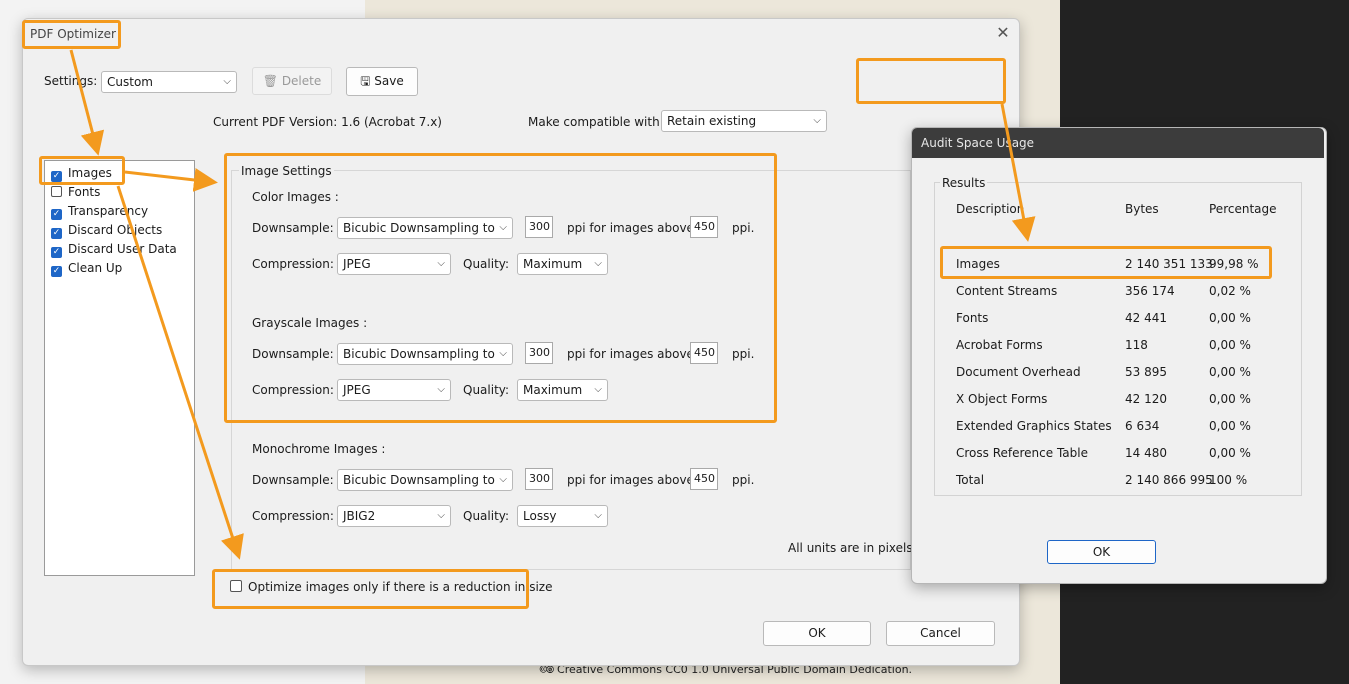 The height and width of the screenshot is (684, 1349). Describe the element at coordinates (1018, 172) in the screenshot. I see `arrow-audit-to-row` at that location.